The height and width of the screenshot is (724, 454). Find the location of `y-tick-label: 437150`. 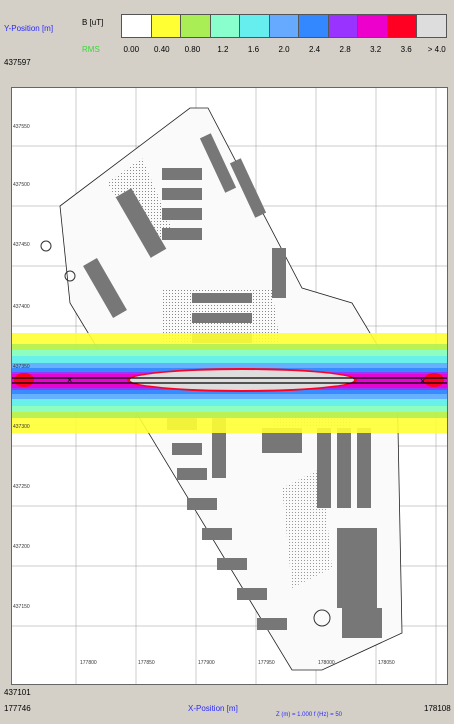

y-tick-label: 437150 is located at coordinates (21, 607).